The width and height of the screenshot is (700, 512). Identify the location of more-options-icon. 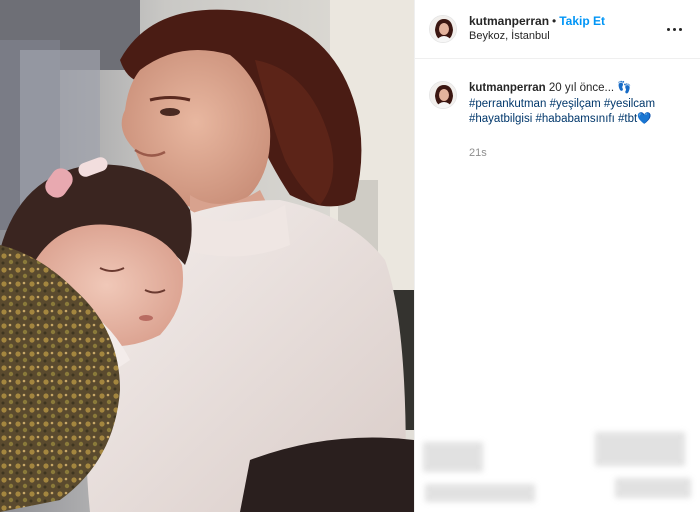
(674, 29).